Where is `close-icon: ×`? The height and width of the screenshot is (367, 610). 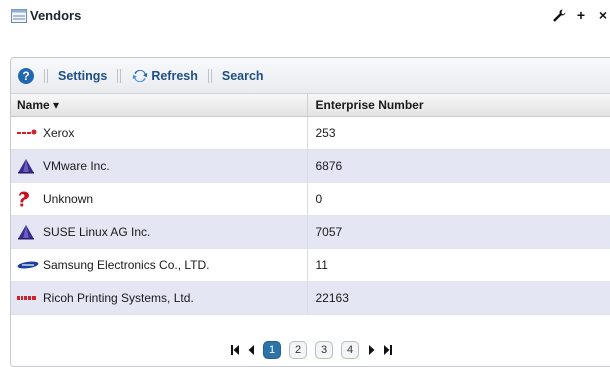
close-icon: × is located at coordinates (603, 15).